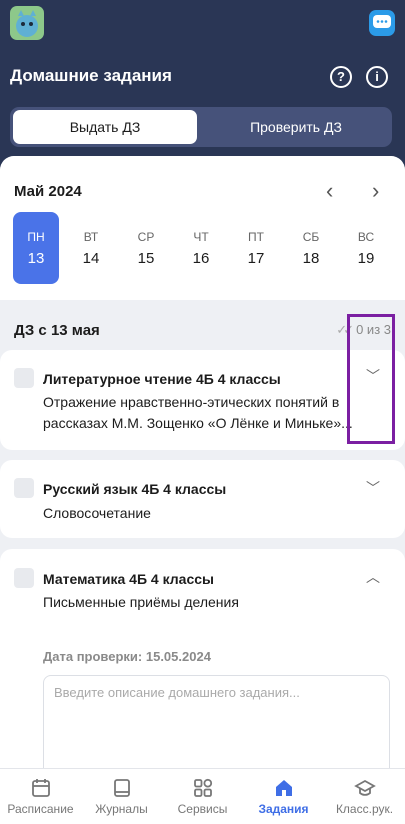 The width and height of the screenshot is (405, 824). What do you see at coordinates (283, 788) in the screenshot?
I see `home-icon` at bounding box center [283, 788].